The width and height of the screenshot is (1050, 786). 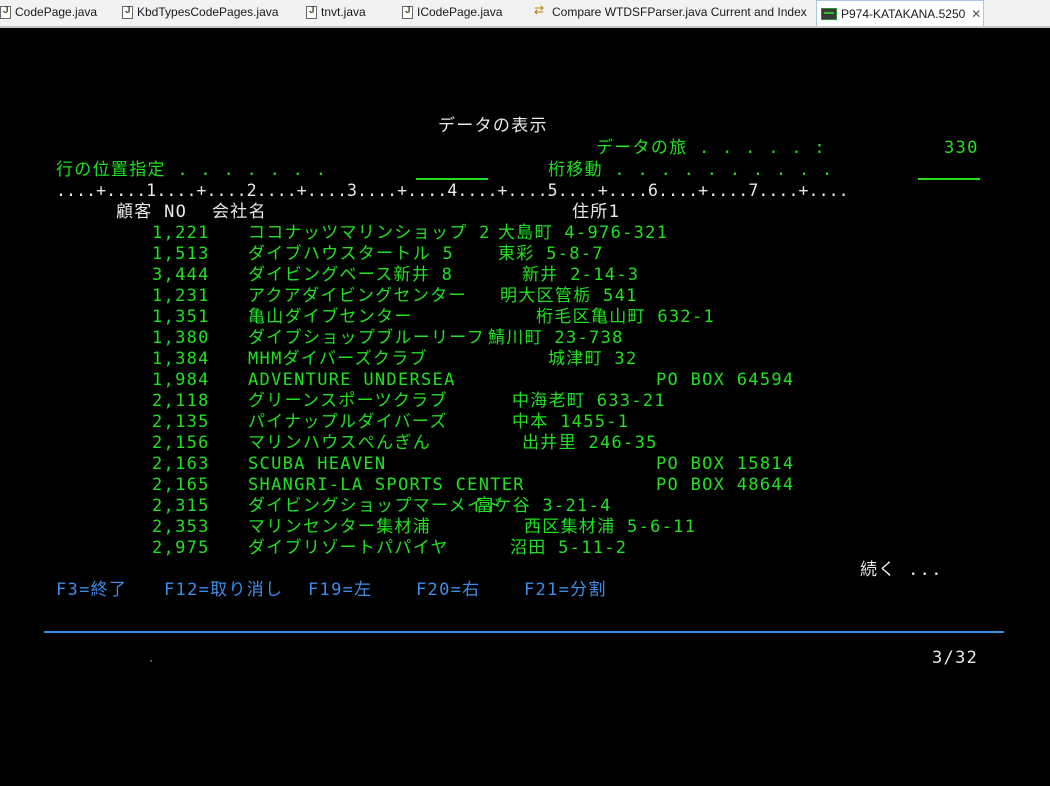 I want to click on record-customer-no: 2,353, so click(x=181, y=527).